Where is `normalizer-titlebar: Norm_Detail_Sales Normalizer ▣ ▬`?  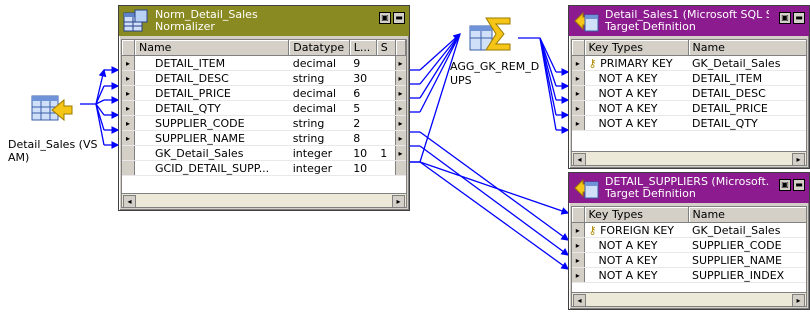 normalizer-titlebar: Norm_Detail_Sales Normalizer ▣ ▬ is located at coordinates (264, 21).